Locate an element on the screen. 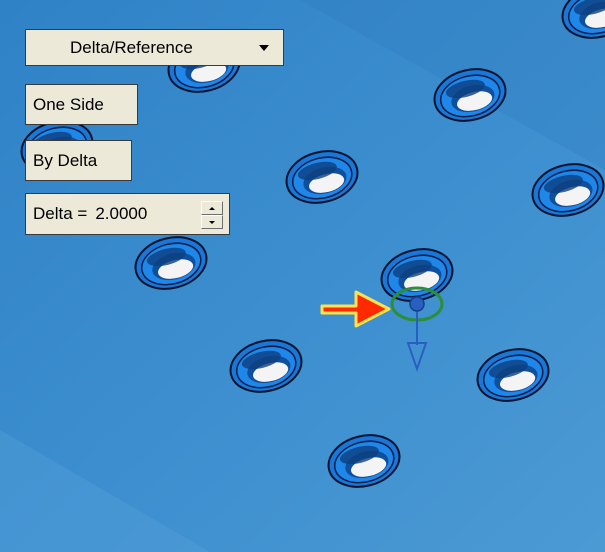 The height and width of the screenshot is (552, 605). delta-field: Delta = 2.0000 is located at coordinates (127, 214).